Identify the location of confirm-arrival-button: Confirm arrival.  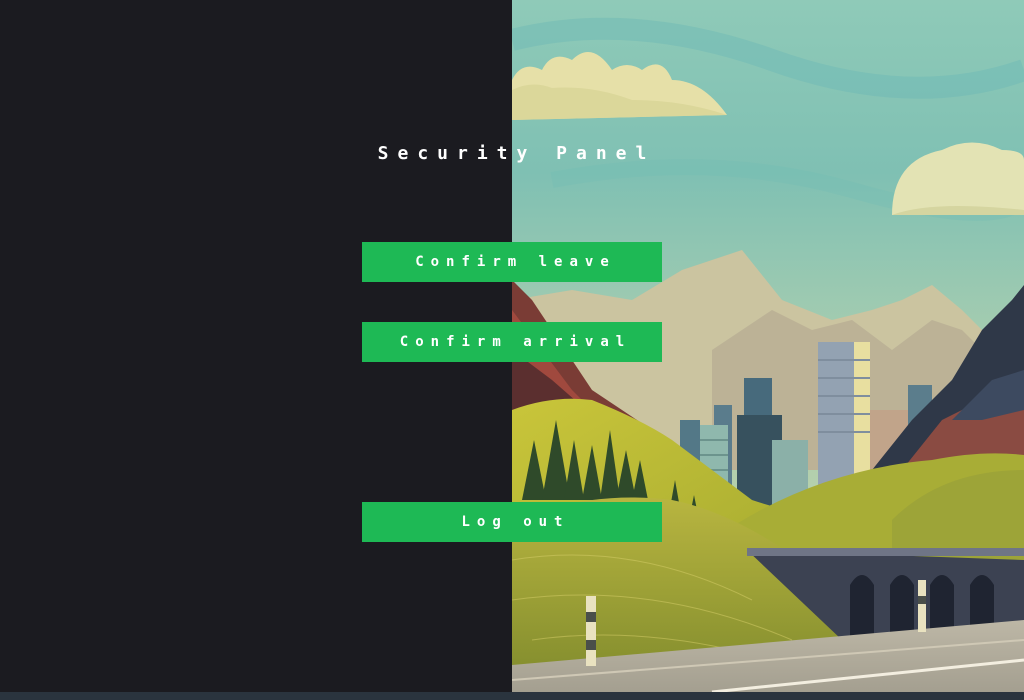
(512, 342).